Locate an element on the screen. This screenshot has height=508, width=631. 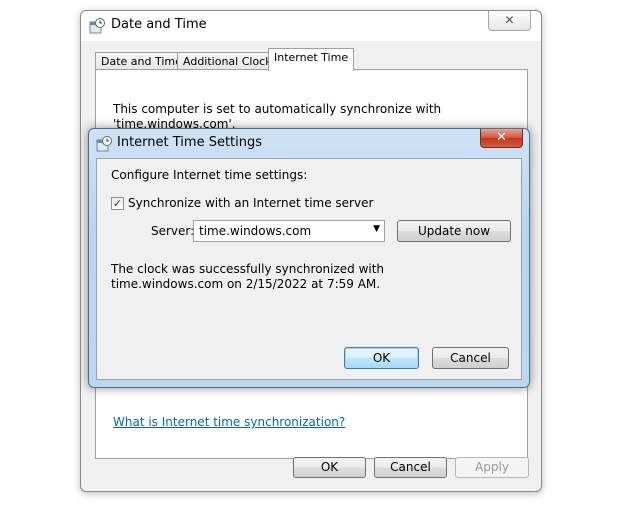
sync-checkbox: ✓ is located at coordinates (117, 203).